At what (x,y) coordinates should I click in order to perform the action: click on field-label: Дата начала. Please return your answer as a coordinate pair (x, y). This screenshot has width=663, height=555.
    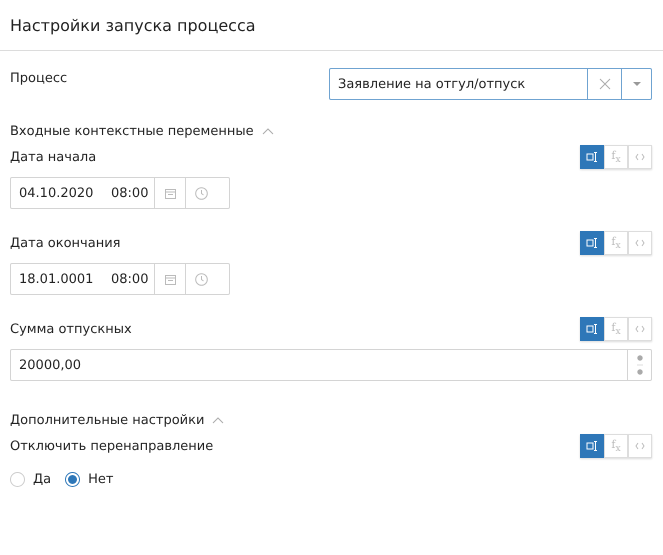
    Looking at the image, I should click on (53, 157).